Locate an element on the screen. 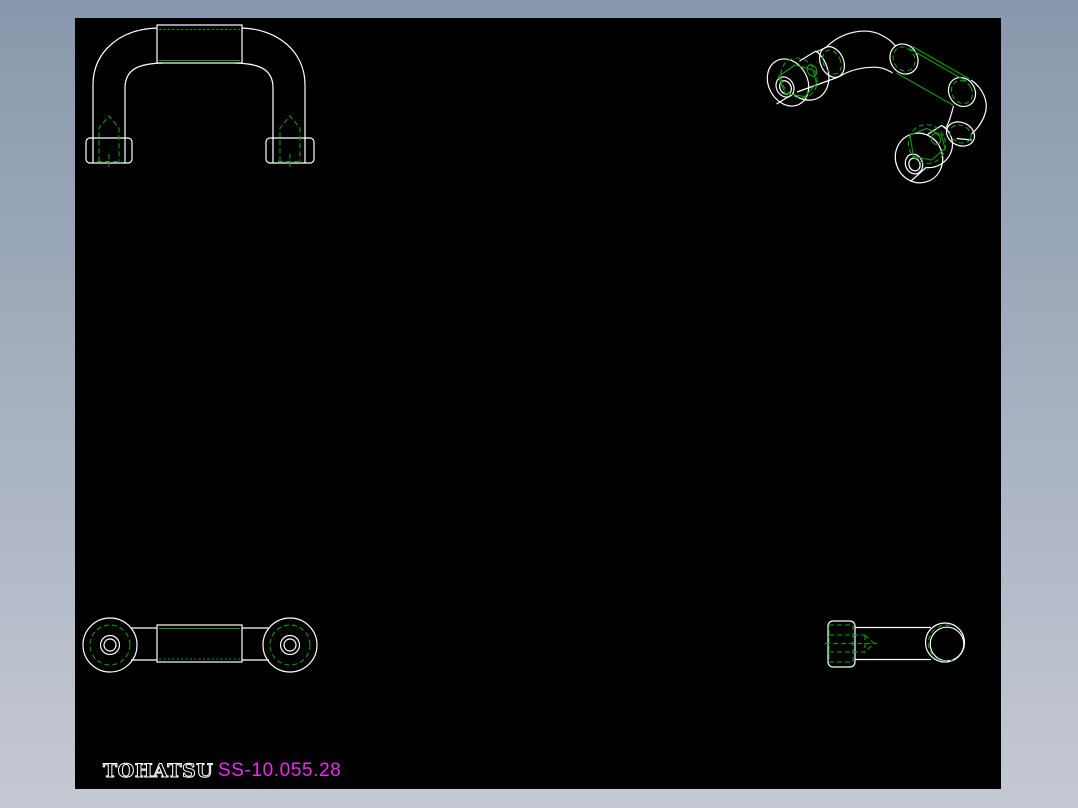  hidden-bend-ellipse is located at coordinates (832, 62).